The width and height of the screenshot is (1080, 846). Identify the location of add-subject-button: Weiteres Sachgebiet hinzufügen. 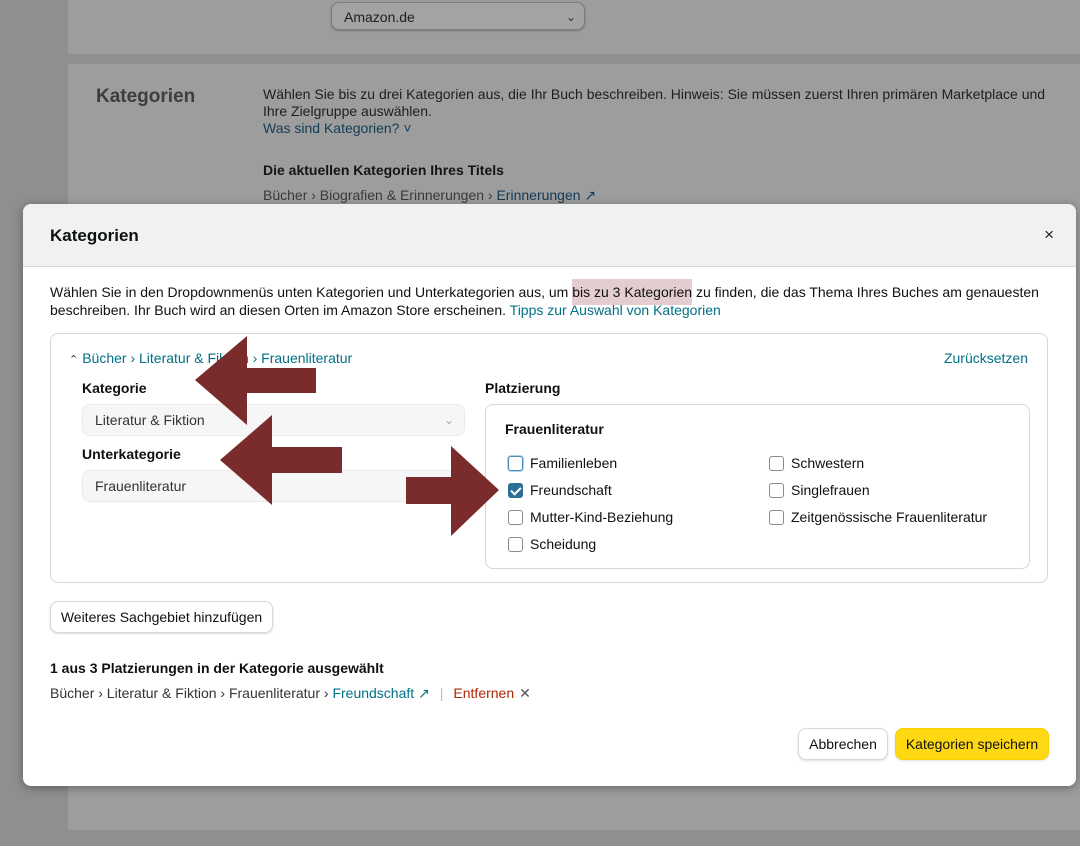
(161, 617).